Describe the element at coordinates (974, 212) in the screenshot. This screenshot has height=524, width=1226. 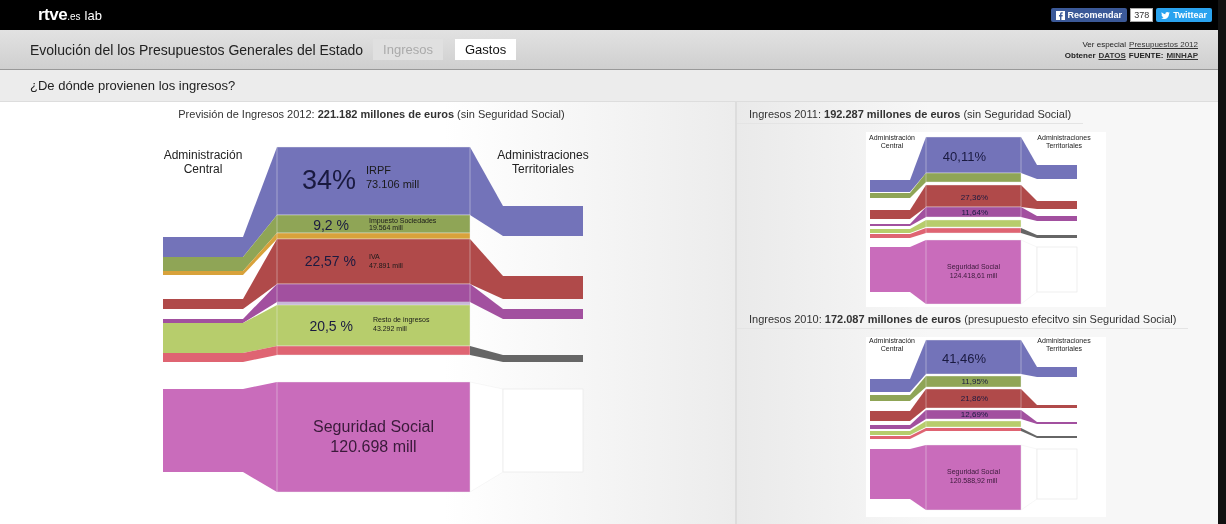
I see `percent-label: 11,64%` at that location.